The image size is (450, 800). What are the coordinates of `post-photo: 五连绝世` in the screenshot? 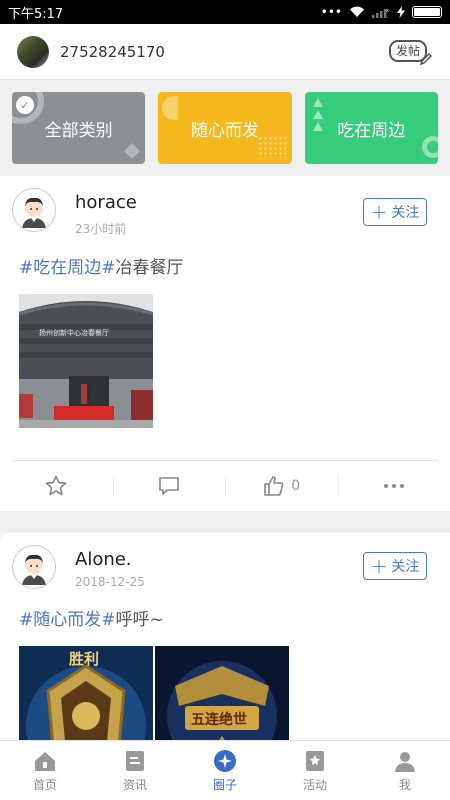 It's located at (222, 693).